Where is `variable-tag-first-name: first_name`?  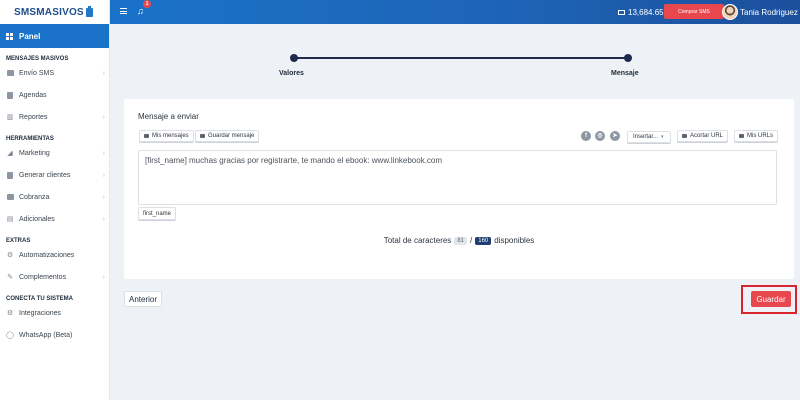 variable-tag-first-name: first_name is located at coordinates (157, 213).